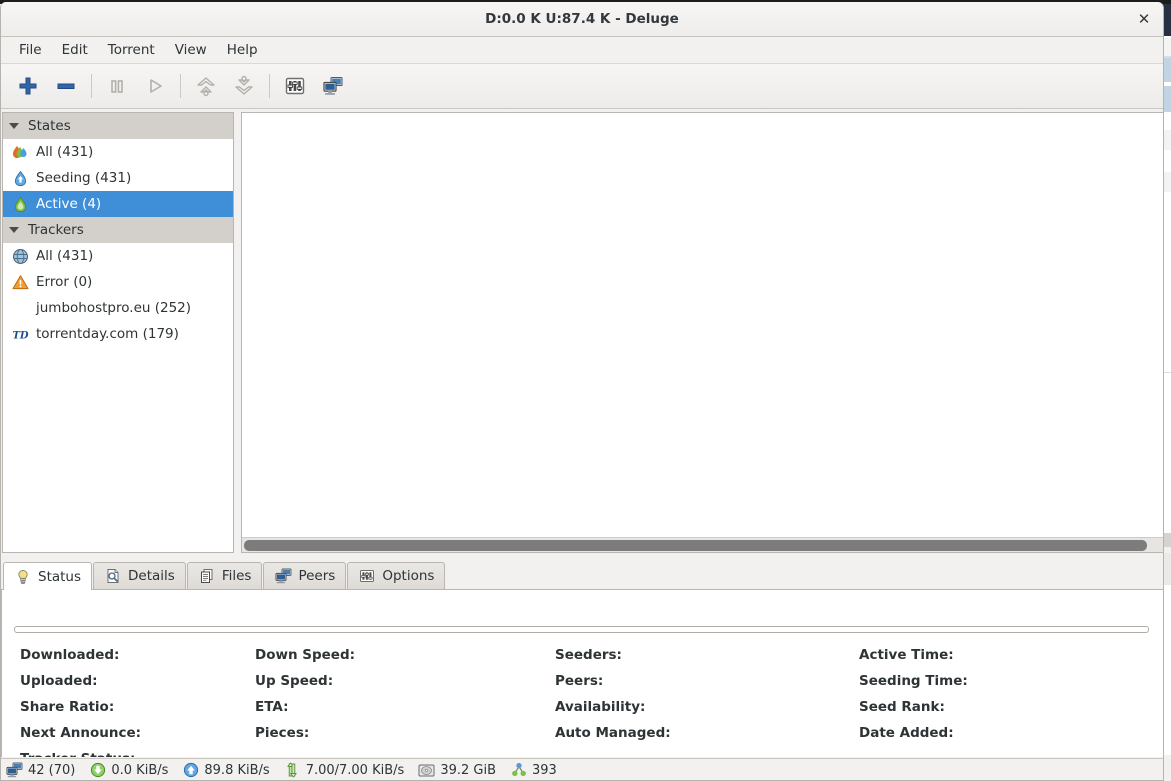 This screenshot has height=781, width=1171. I want to click on td-favicon-icon: TD, so click(20, 334).